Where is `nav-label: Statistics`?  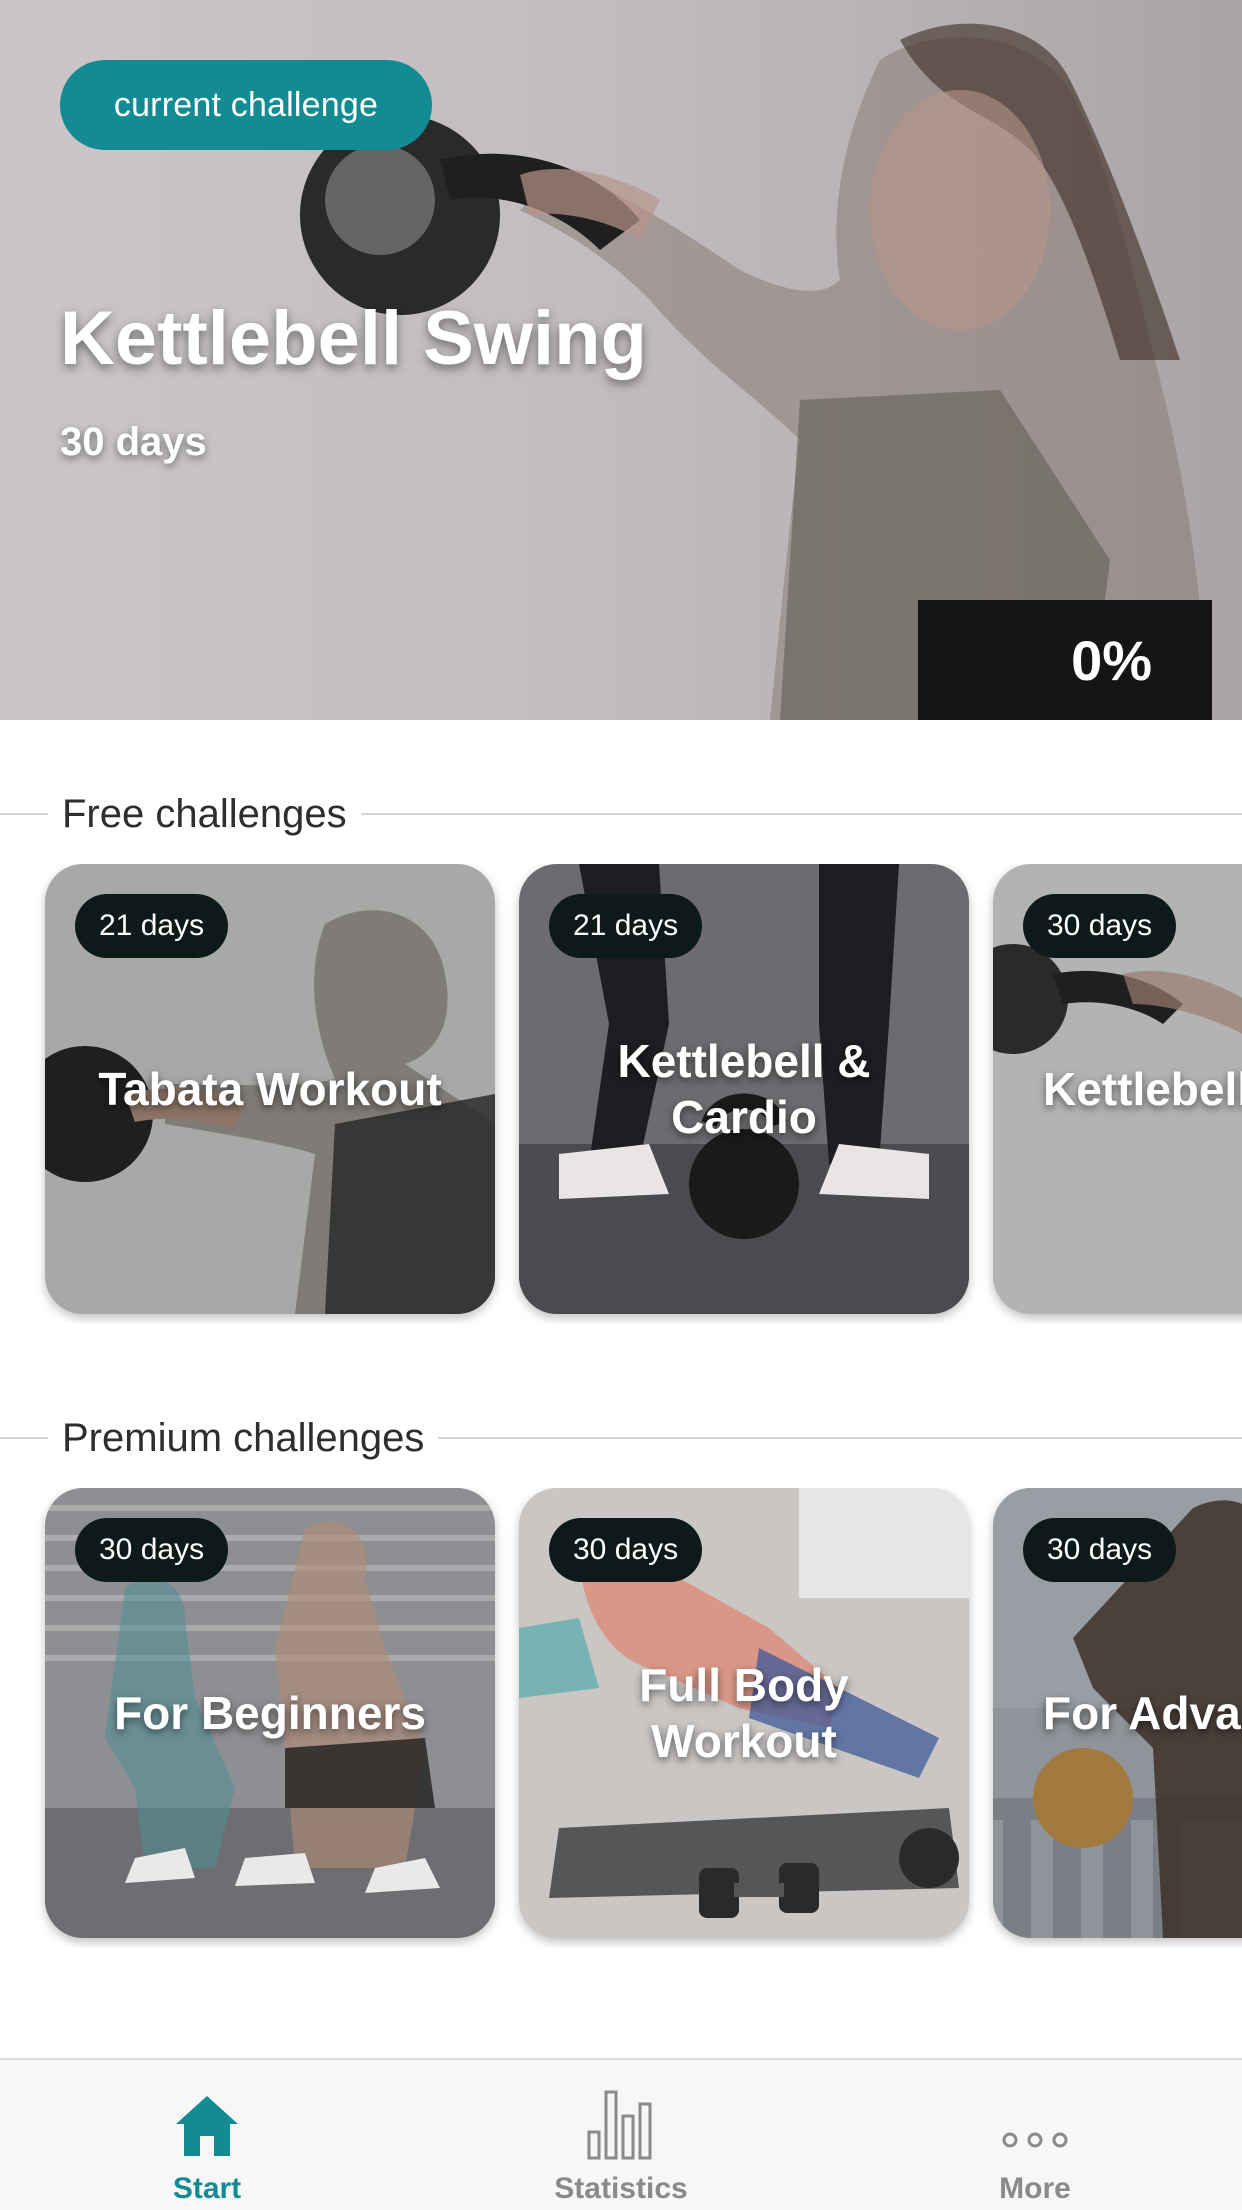
nav-label: Statistics is located at coordinates (621, 2188).